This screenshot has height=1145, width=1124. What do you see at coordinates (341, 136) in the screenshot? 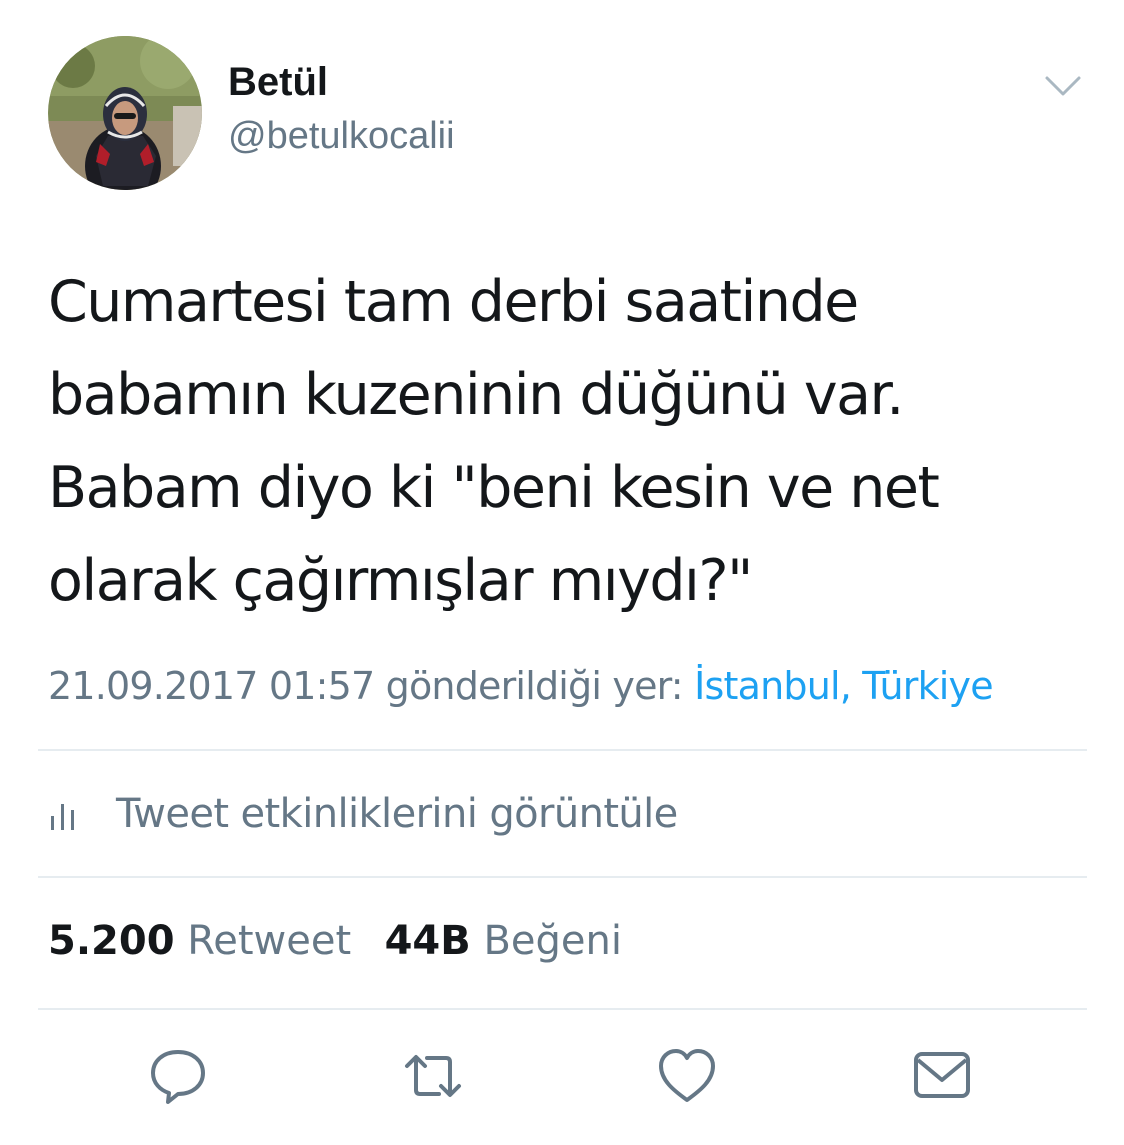
I see `username: @betulkocalii` at bounding box center [341, 136].